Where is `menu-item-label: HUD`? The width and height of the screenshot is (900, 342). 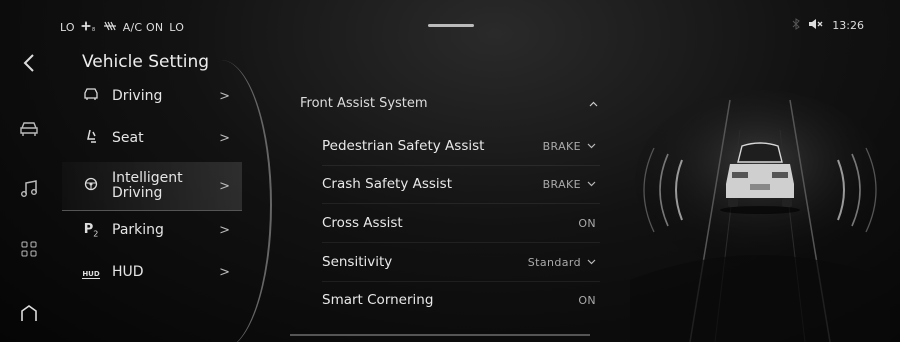 menu-item-label: HUD is located at coordinates (128, 271).